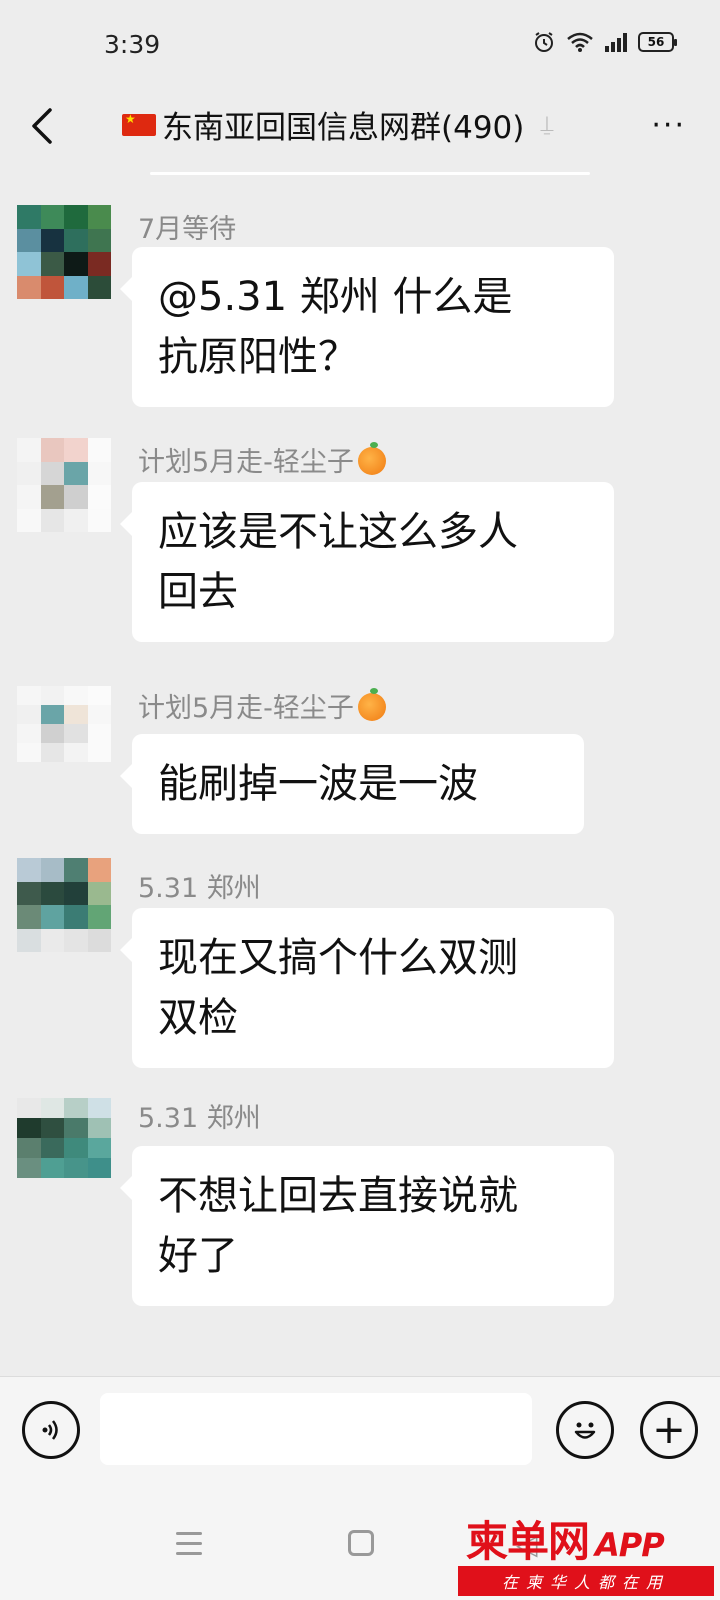 The width and height of the screenshot is (720, 1600). What do you see at coordinates (547, 124) in the screenshot?
I see `mute-icon: ⍊` at bounding box center [547, 124].